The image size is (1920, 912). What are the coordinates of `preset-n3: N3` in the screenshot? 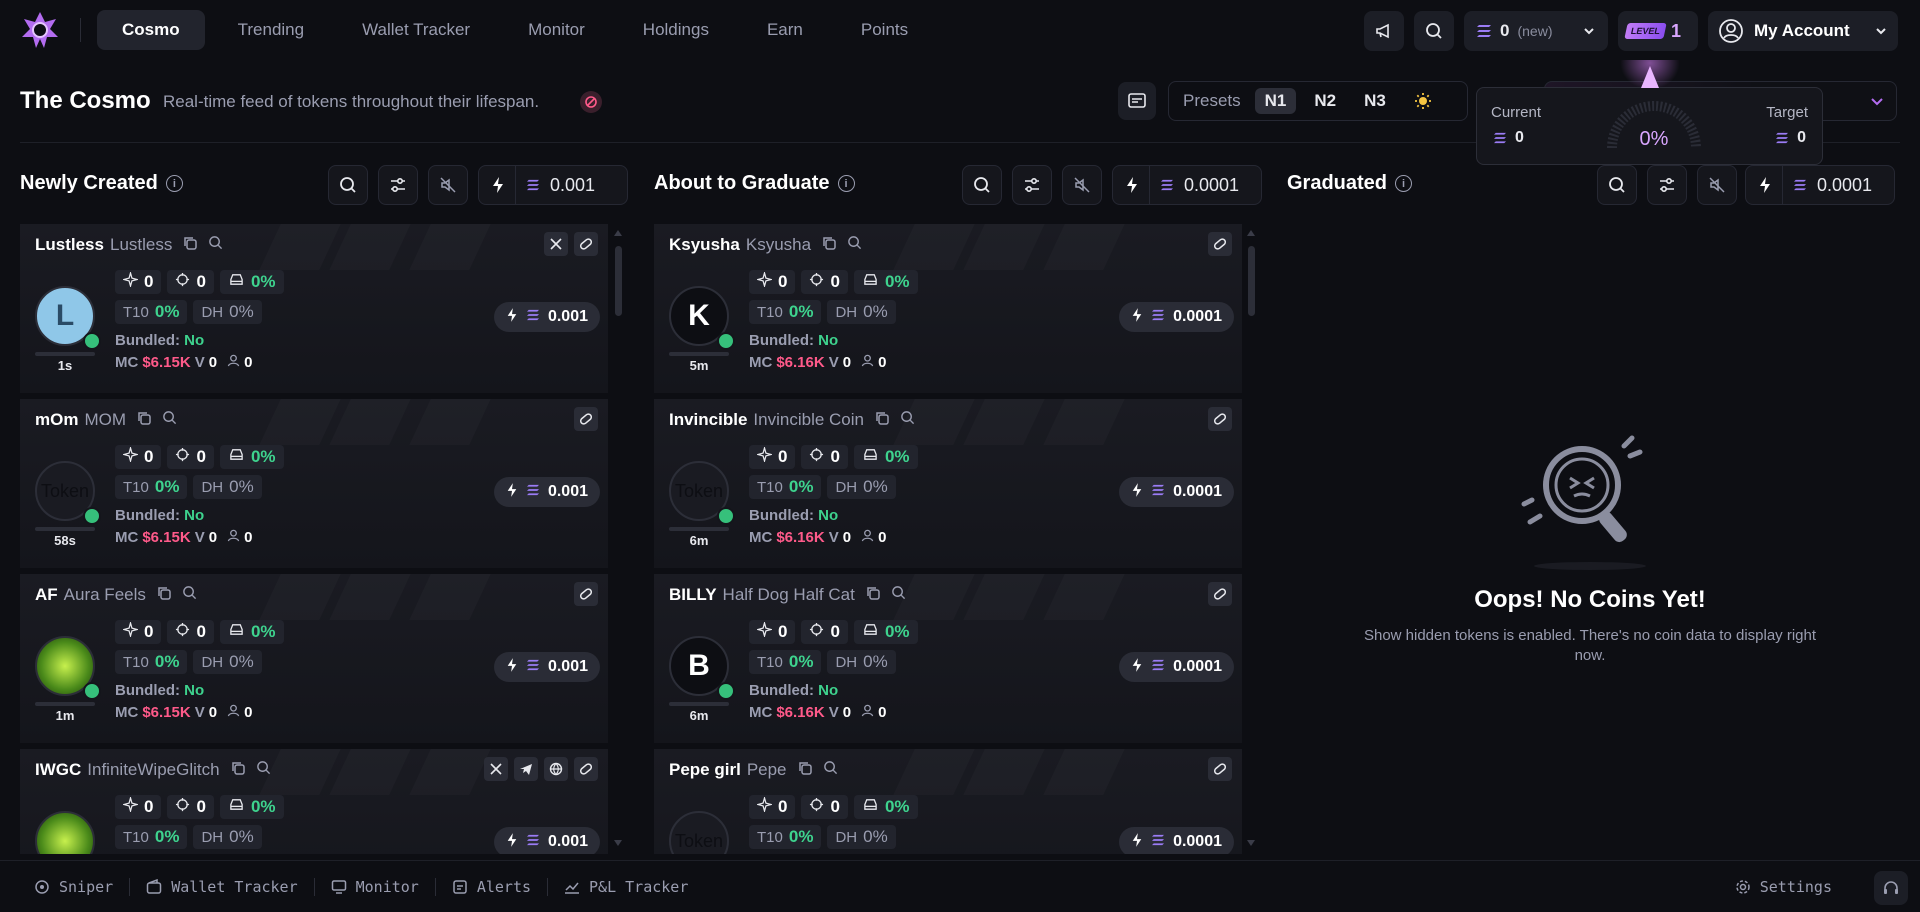 It's located at (1375, 101).